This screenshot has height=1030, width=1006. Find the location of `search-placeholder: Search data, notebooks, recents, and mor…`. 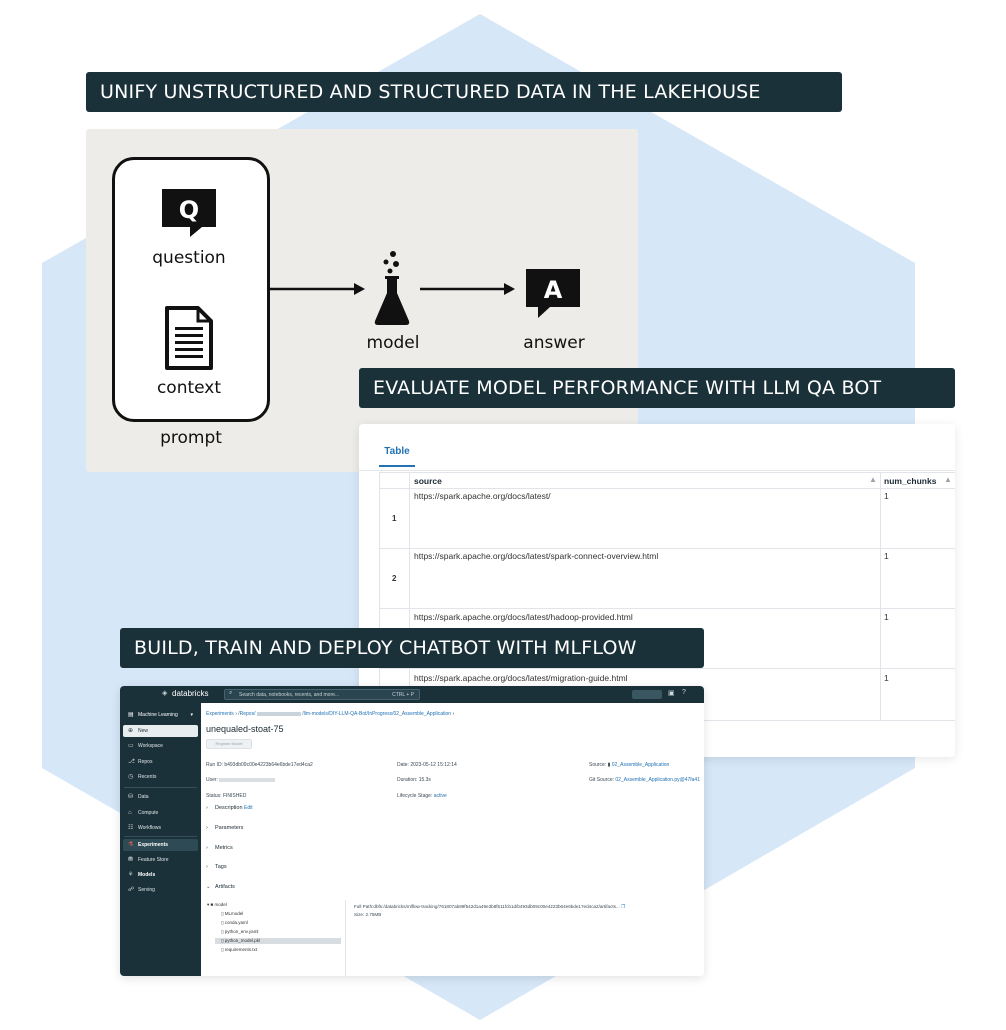

search-placeholder: Search data, notebooks, recents, and mor… is located at coordinates (289, 695).